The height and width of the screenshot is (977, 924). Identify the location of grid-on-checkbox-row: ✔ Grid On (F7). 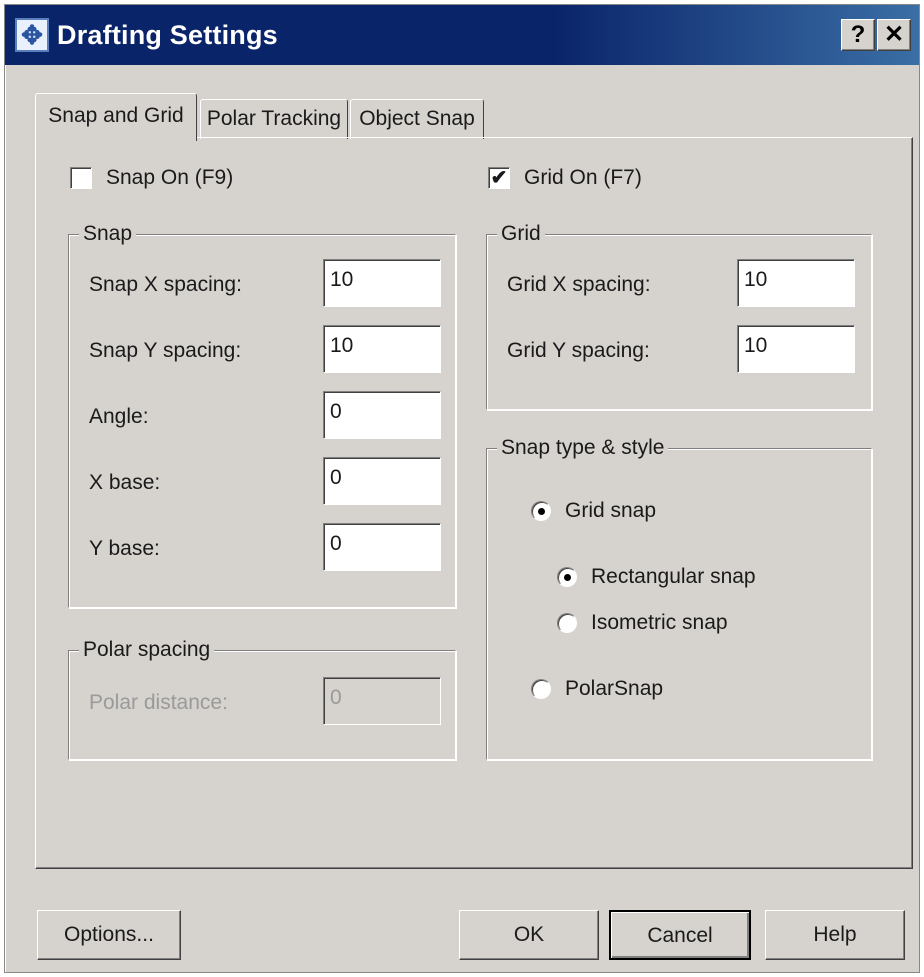
(565, 178).